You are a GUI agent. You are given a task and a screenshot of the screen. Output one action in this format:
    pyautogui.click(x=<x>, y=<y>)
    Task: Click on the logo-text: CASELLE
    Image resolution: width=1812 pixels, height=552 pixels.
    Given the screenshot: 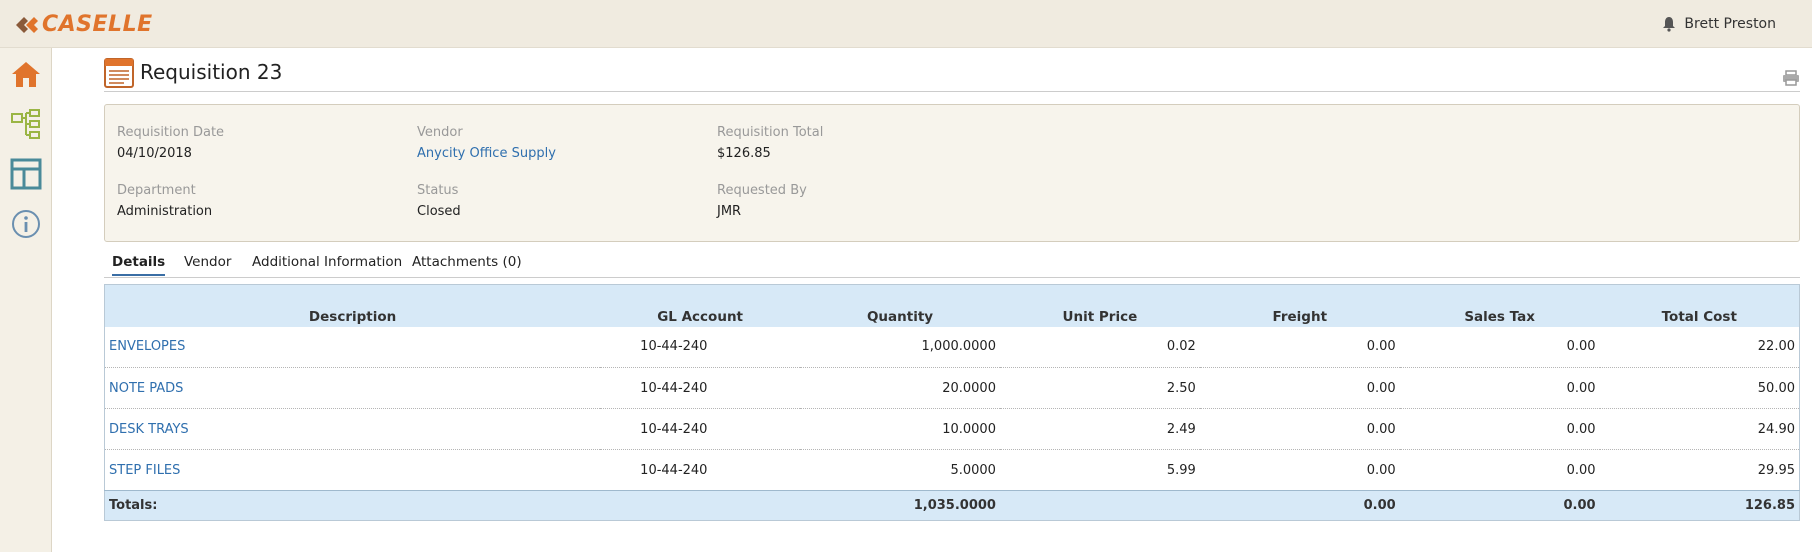 What is the action you would take?
    pyautogui.click(x=97, y=24)
    